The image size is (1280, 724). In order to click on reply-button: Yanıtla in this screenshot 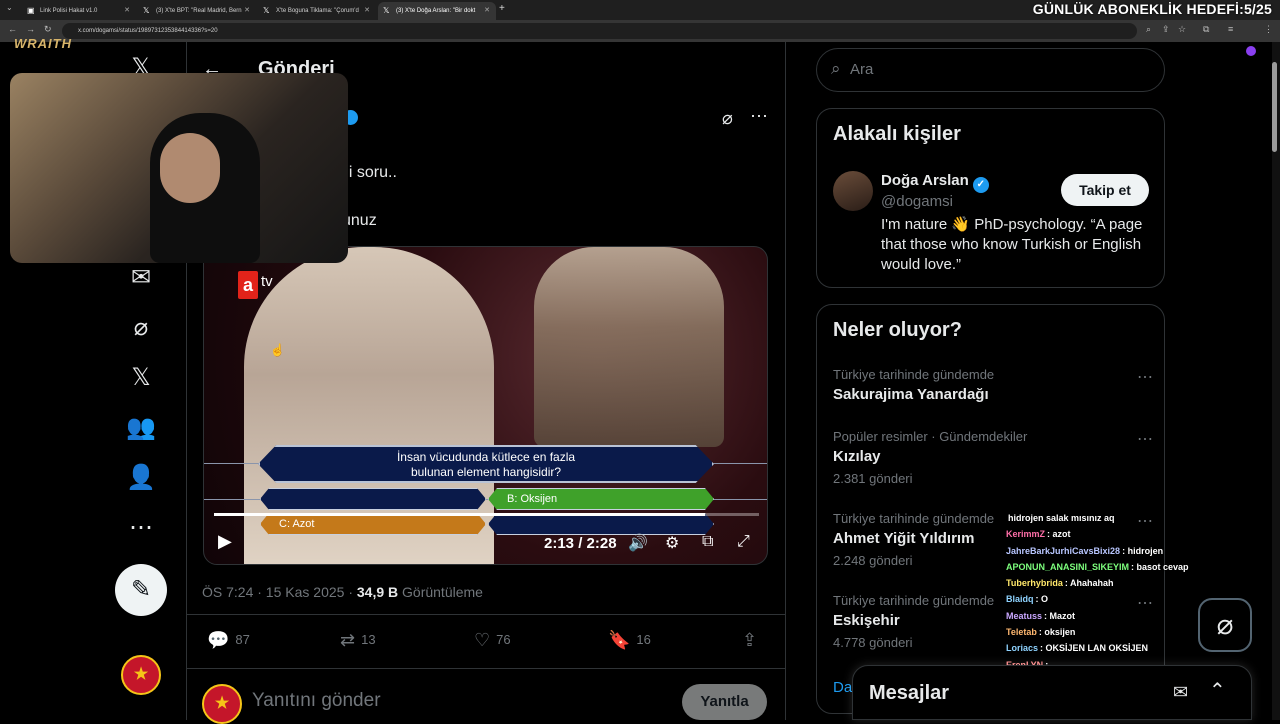, I will do `click(724, 702)`.